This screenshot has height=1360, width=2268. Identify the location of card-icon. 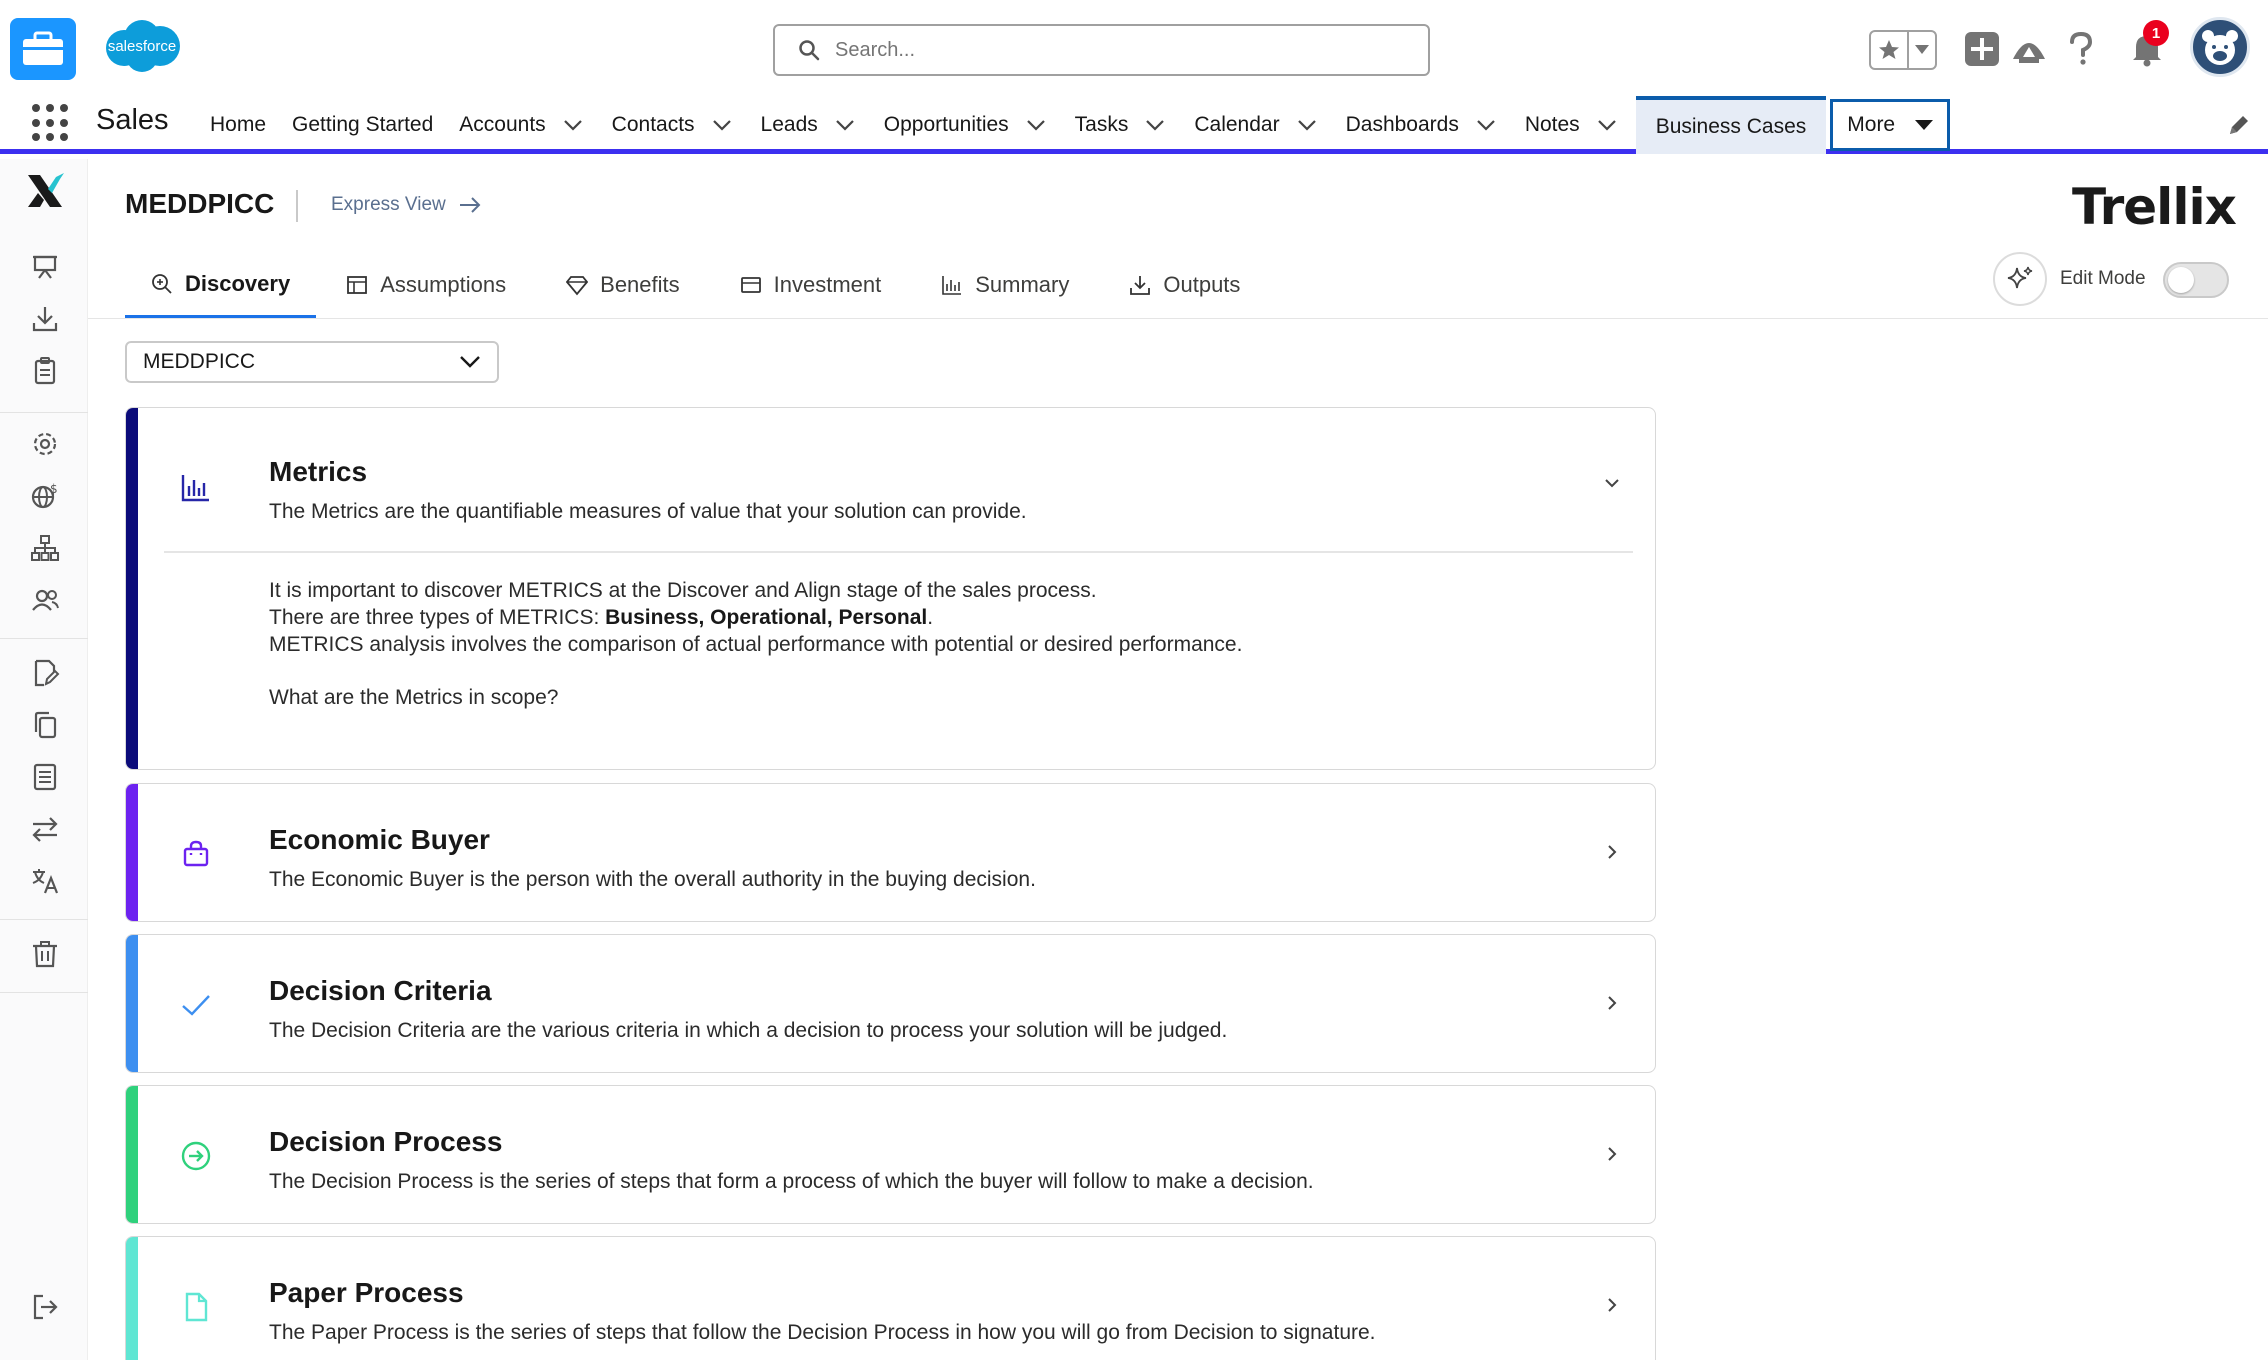
(757, 285).